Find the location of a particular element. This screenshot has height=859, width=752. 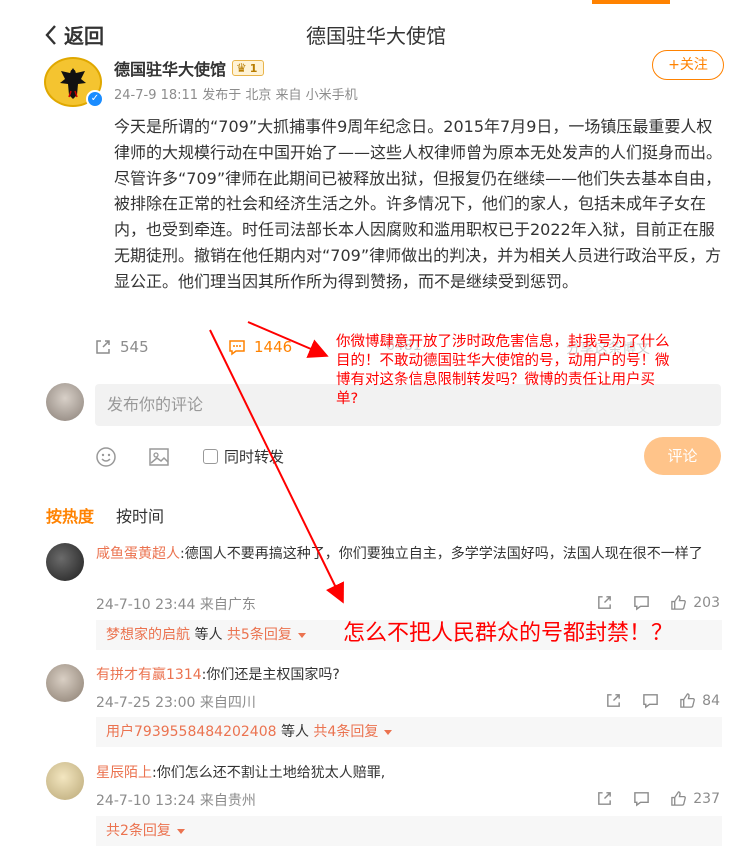

reply-user: 用户7939558484202408 is located at coordinates (191, 732).